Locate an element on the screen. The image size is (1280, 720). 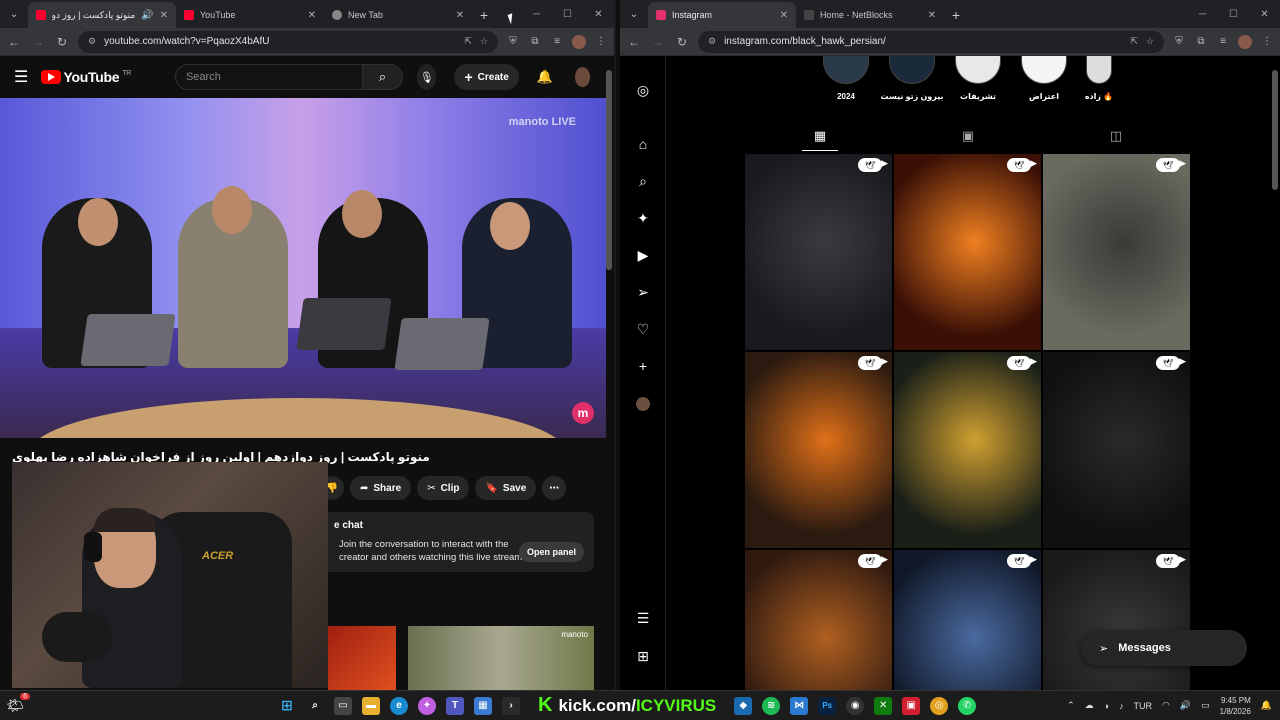
profile-nav is located at coordinates (643, 404).